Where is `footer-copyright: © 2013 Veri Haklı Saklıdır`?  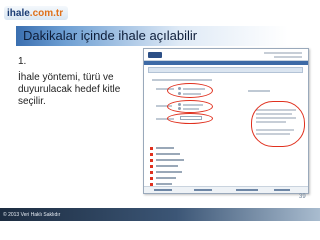 footer-copyright: © 2013 Veri Haklı Saklıdır is located at coordinates (32, 215).